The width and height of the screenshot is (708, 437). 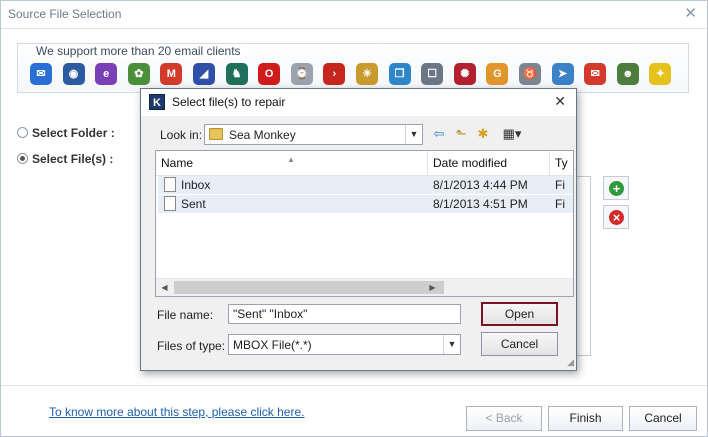 I want to click on file-name: Inbox, so click(x=196, y=185).